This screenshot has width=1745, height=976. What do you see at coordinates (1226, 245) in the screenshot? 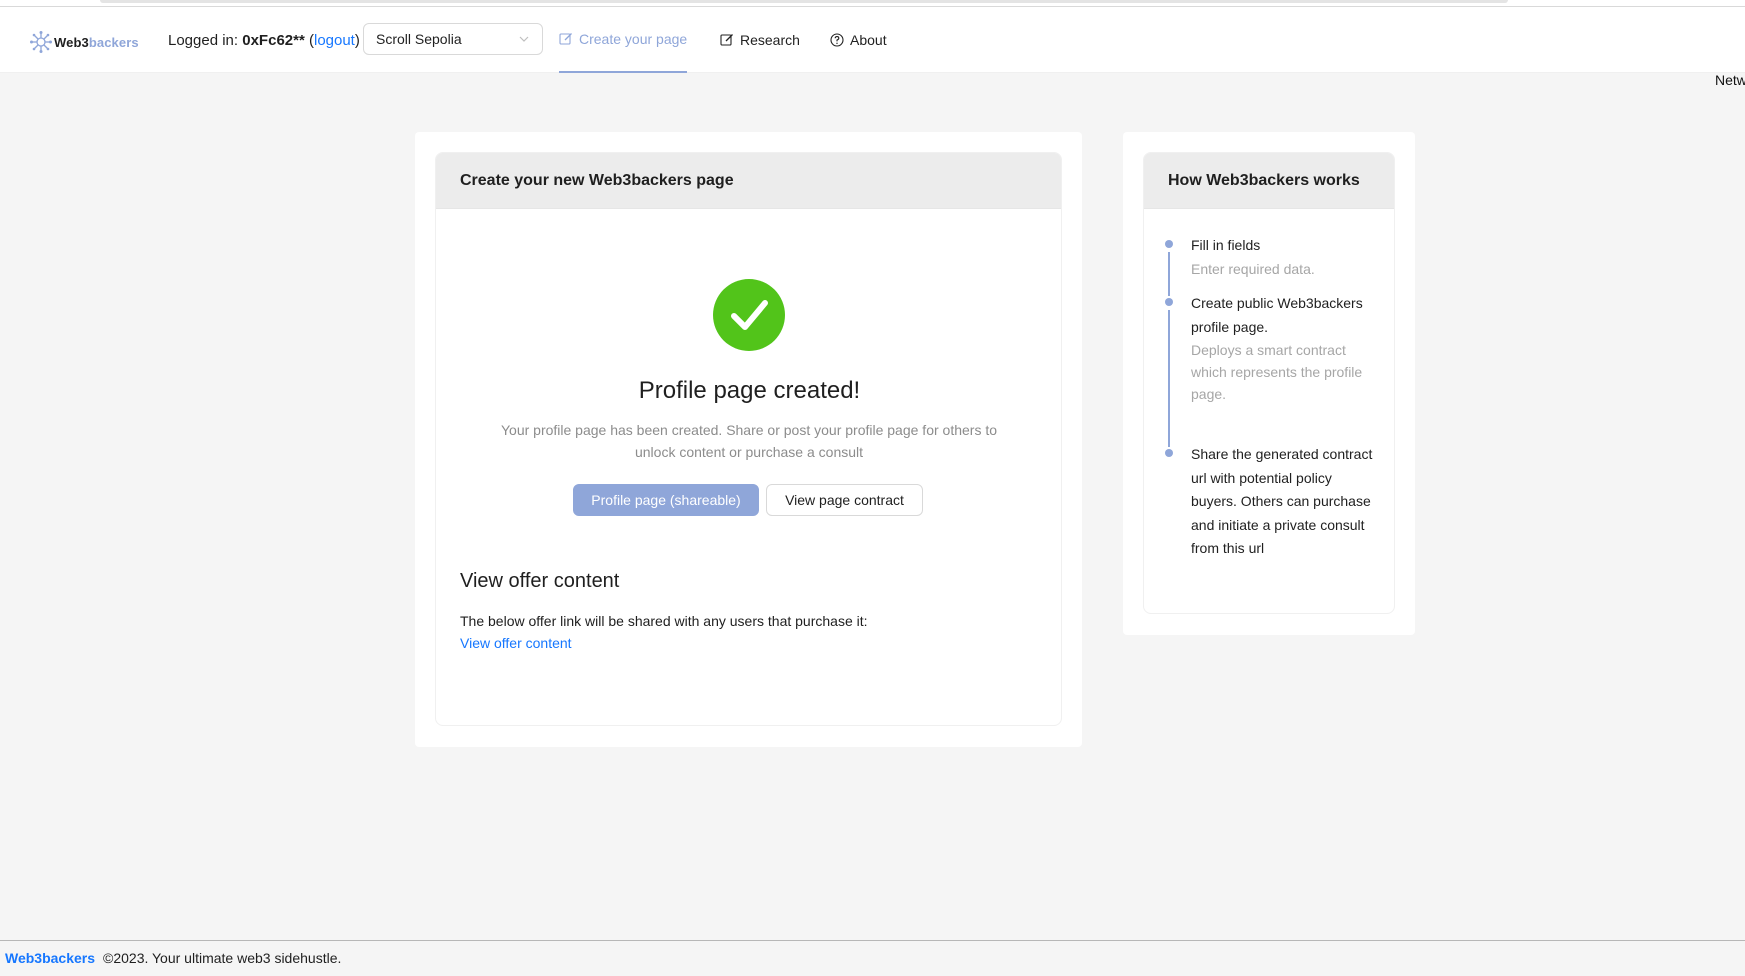
I see `step-title: Fill in fields` at bounding box center [1226, 245].